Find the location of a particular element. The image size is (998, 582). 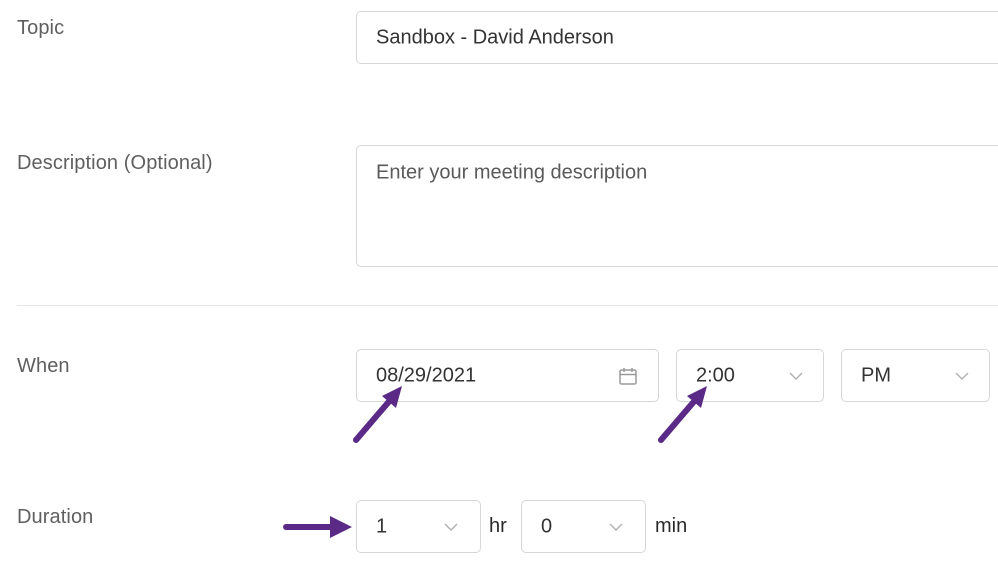

when-label: When is located at coordinates (43, 366).